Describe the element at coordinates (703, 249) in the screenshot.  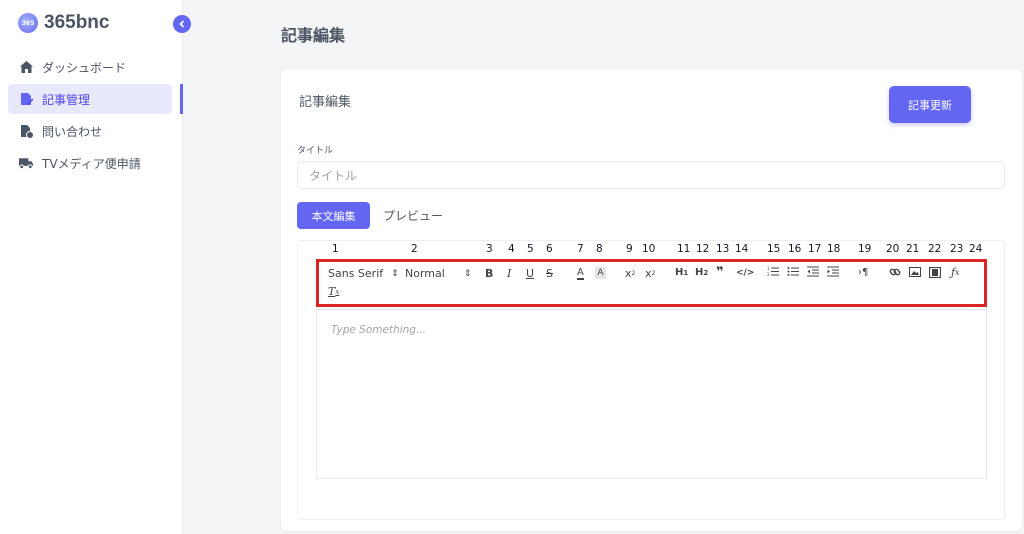
I see `tool-number: 12` at that location.